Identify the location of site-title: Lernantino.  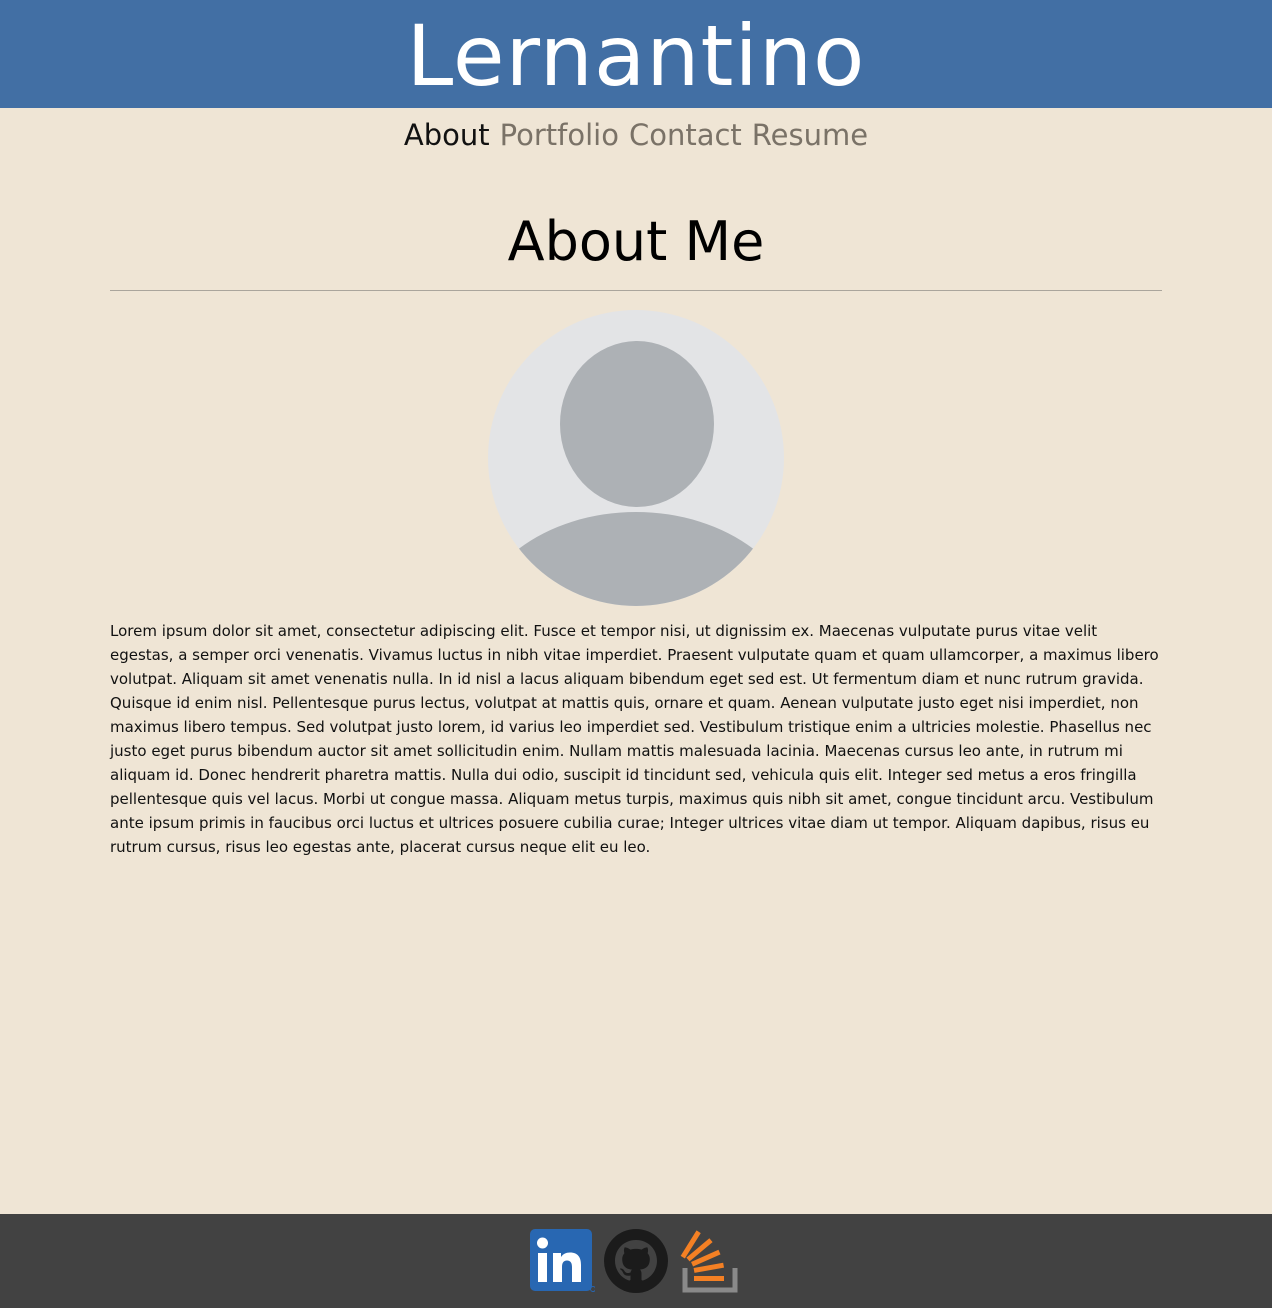
(636, 56).